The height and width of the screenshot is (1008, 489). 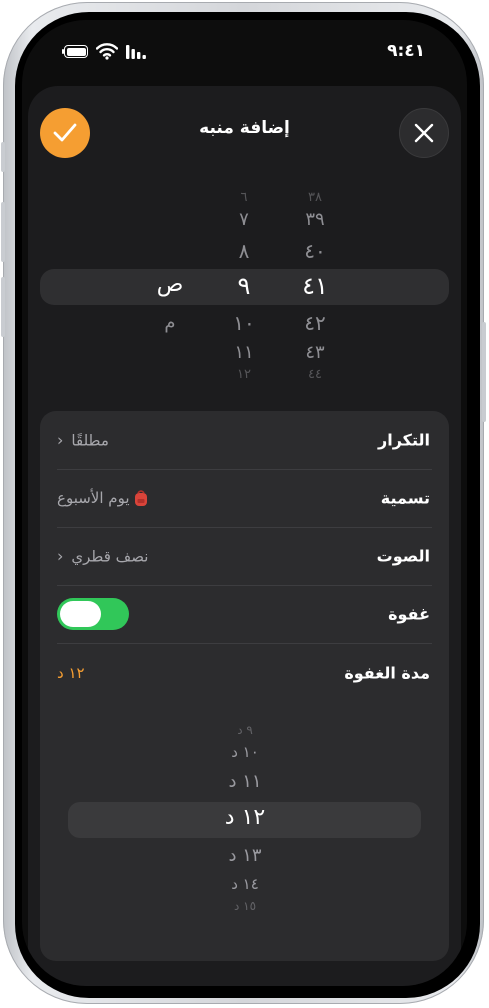 What do you see at coordinates (405, 498) in the screenshot?
I see `label-label: تسمية` at bounding box center [405, 498].